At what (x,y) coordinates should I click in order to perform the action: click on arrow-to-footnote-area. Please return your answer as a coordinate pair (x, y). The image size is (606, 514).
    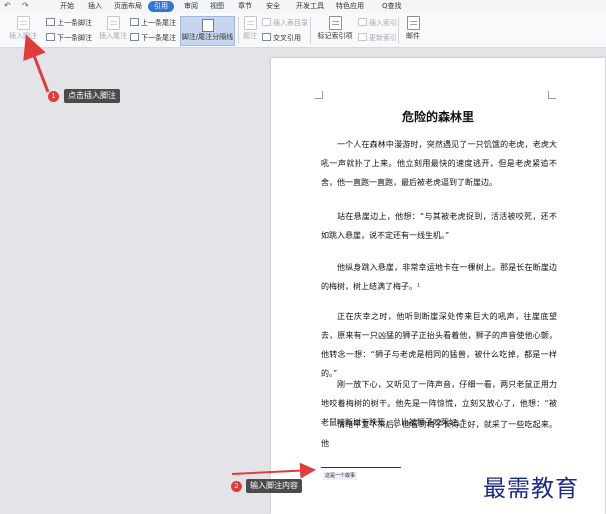
    Looking at the image, I should click on (273, 470).